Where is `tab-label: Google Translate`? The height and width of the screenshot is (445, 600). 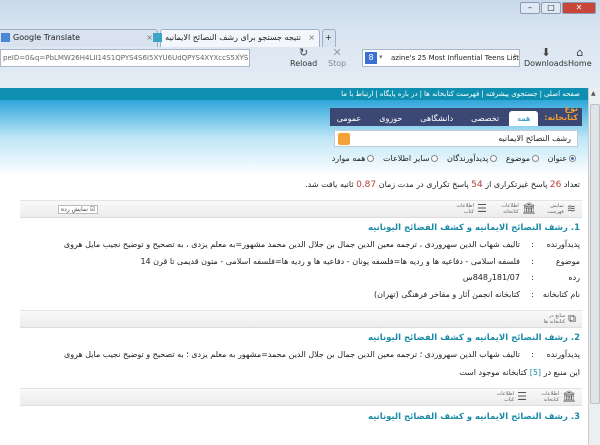
tab-label: Google Translate is located at coordinates (47, 37).